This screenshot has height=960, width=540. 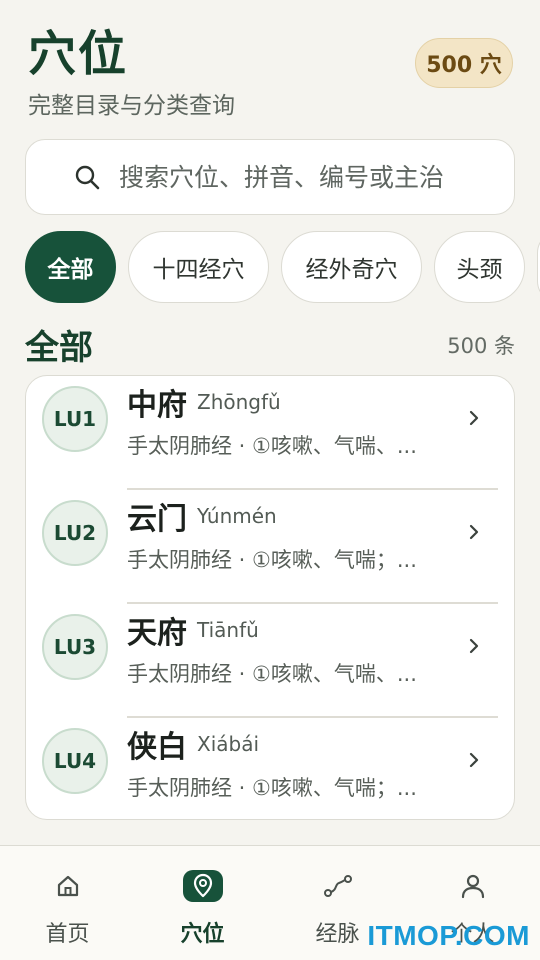 What do you see at coordinates (67, 903) in the screenshot?
I see `tab-home: 首页` at bounding box center [67, 903].